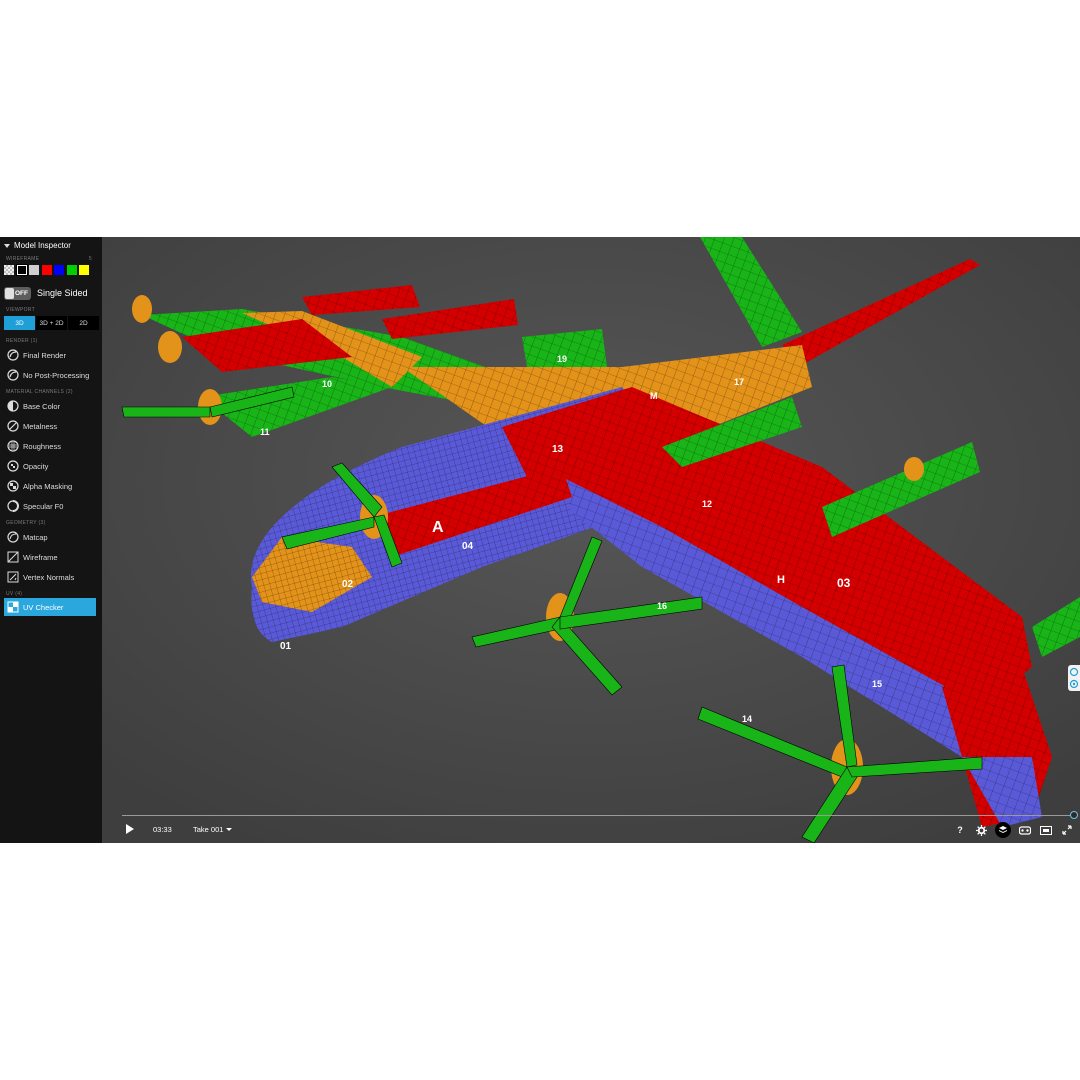  Describe the element at coordinates (1067, 830) in the screenshot. I see `fullscreen-icon` at that location.